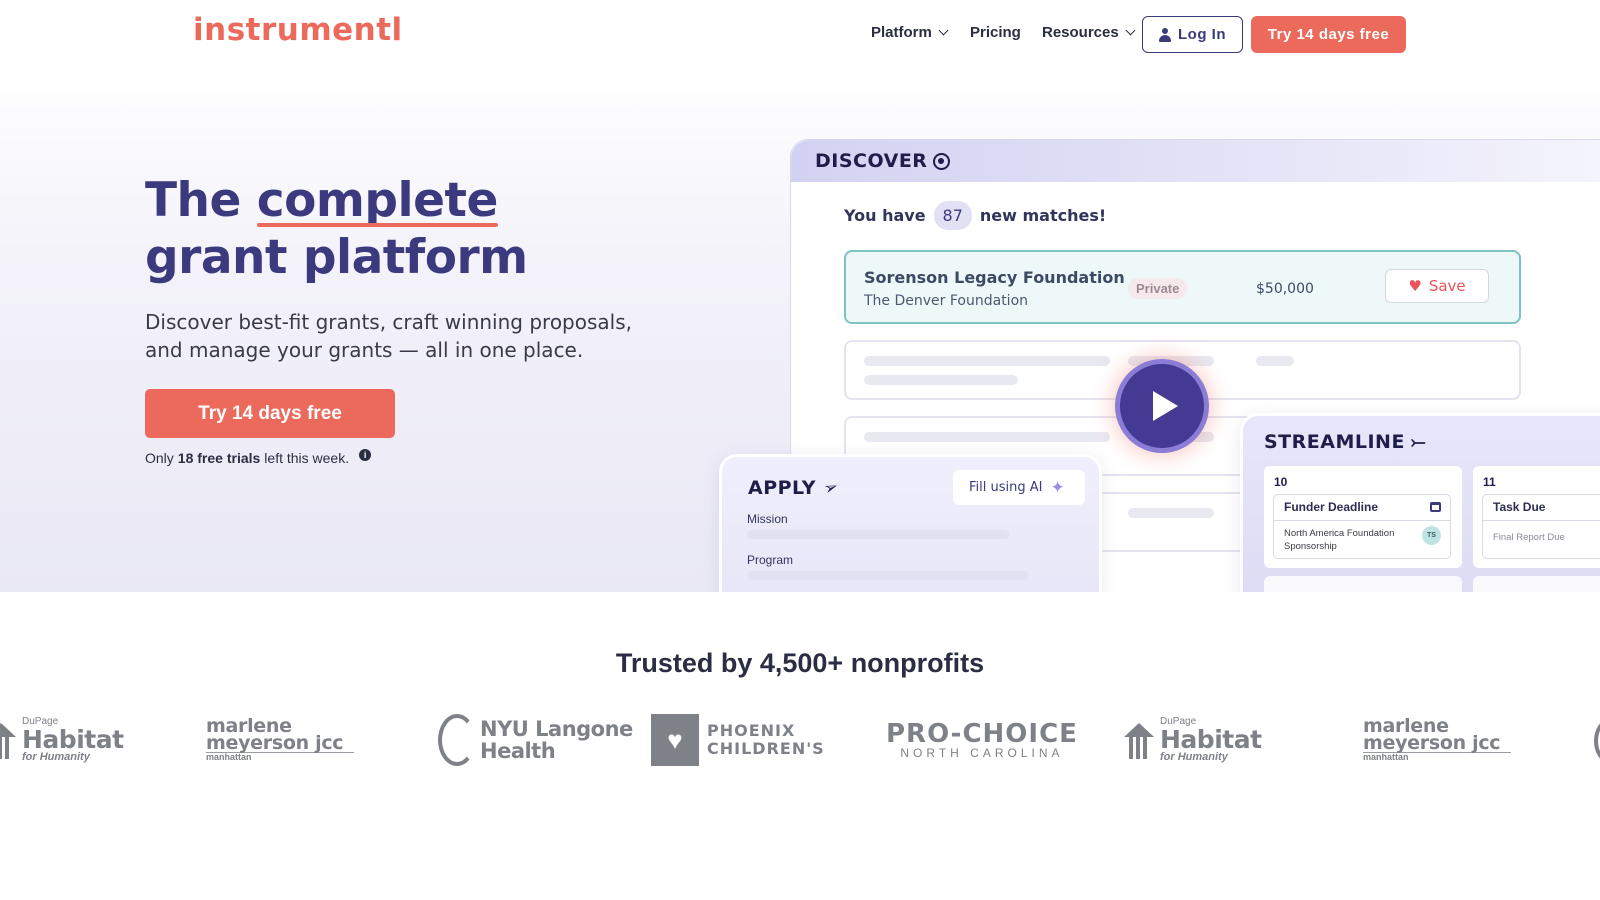 The width and height of the screenshot is (1600, 900). What do you see at coordinates (952, 215) in the screenshot?
I see `matches-count-badge: 87` at bounding box center [952, 215].